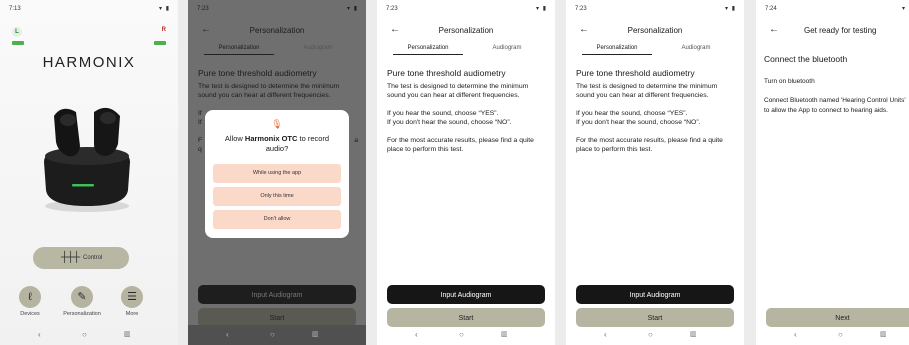 This screenshot has height=345, width=909. I want to click on app-header: ← Get ready for testing, so click(832, 30).